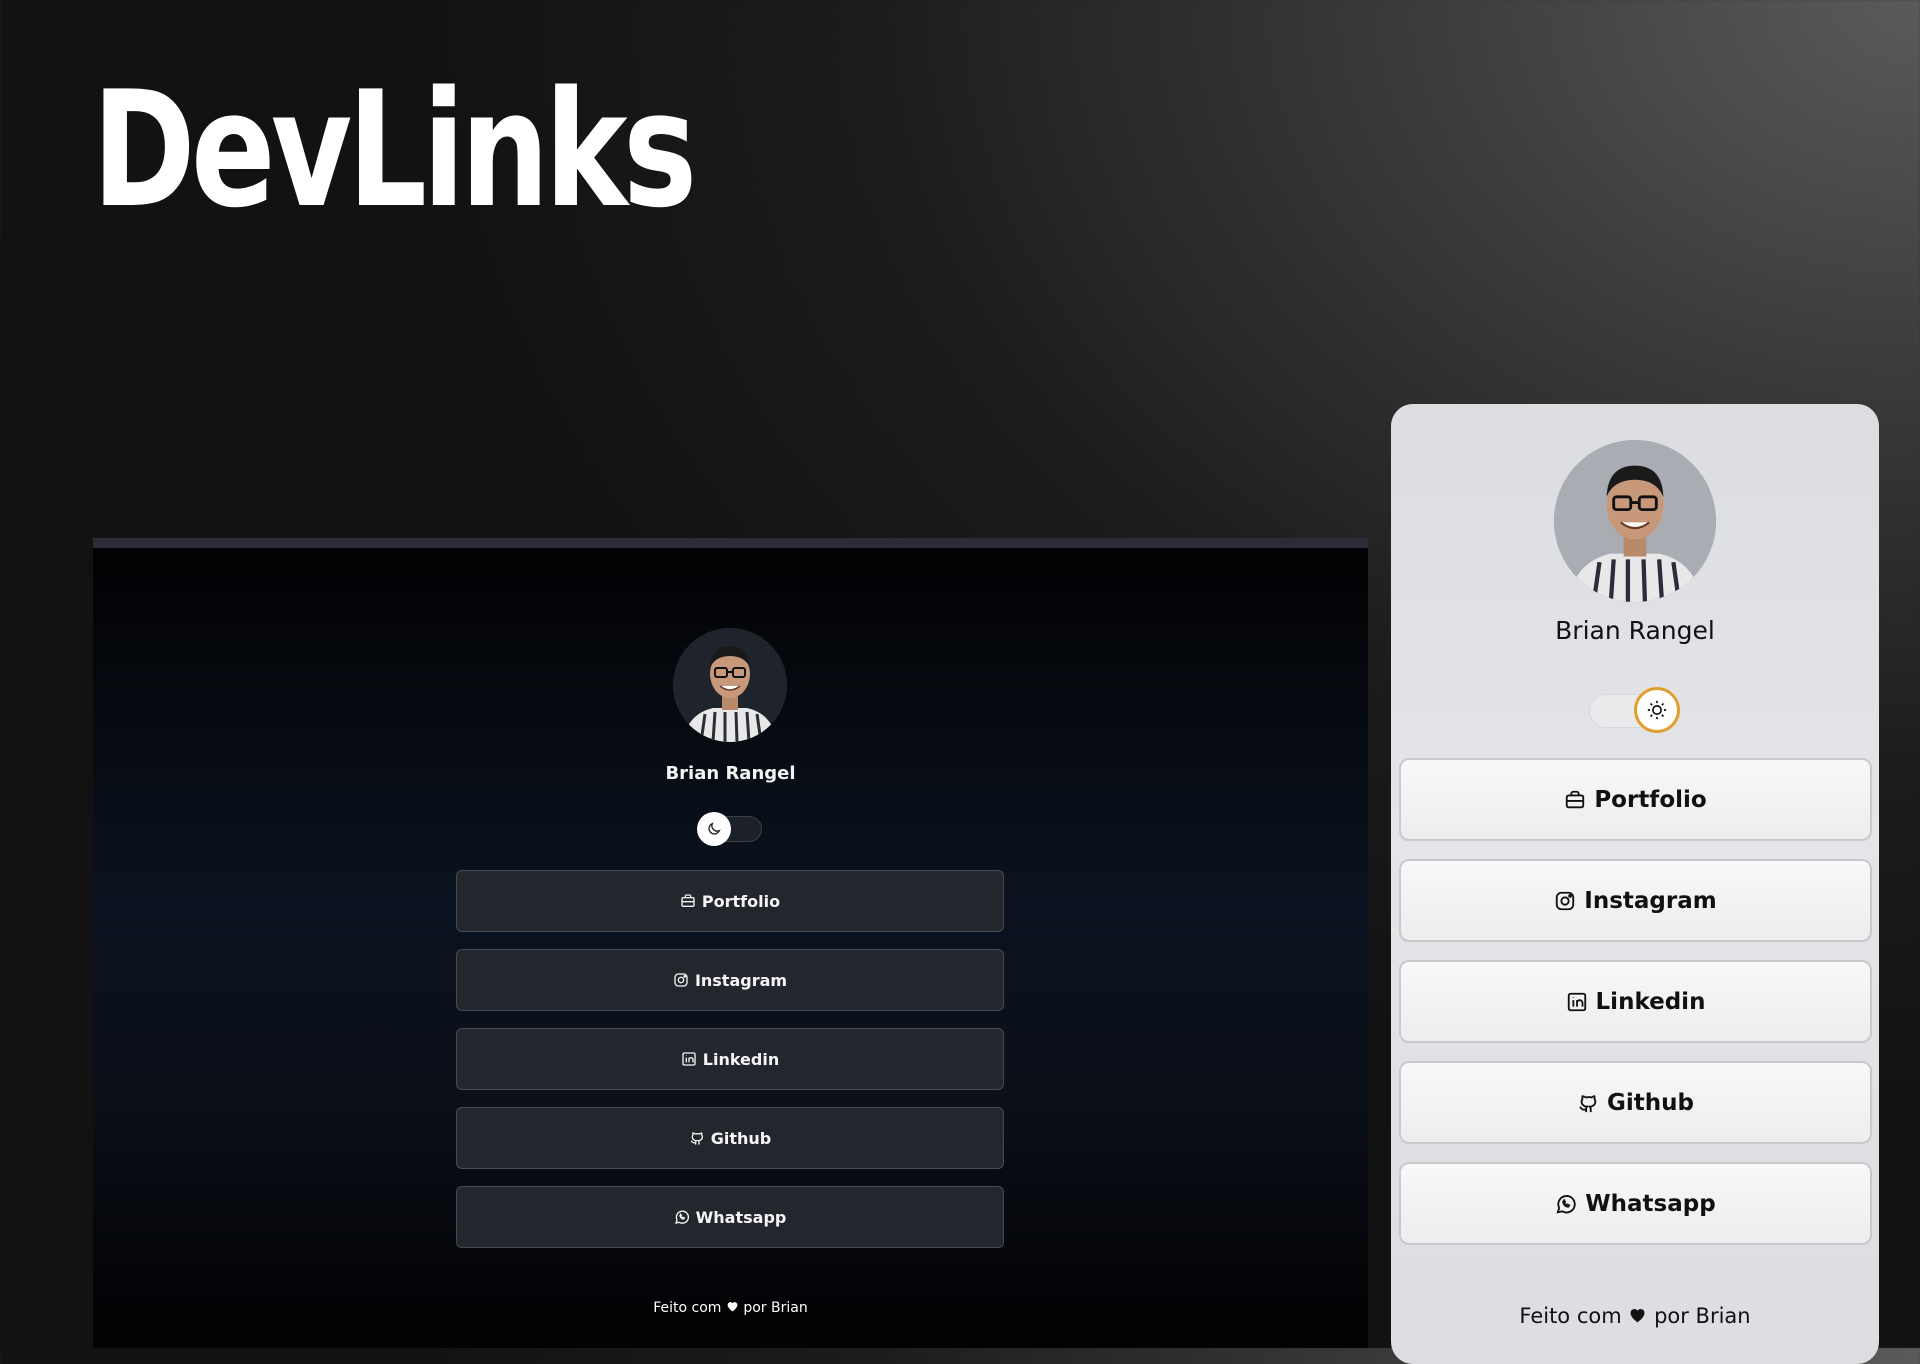 The height and width of the screenshot is (1364, 1920). Describe the element at coordinates (1657, 710) in the screenshot. I see `sun-icon` at that location.